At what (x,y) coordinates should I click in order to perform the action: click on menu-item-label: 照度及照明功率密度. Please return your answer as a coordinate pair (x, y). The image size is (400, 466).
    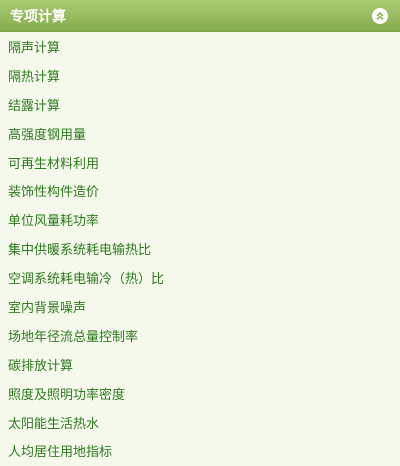
    Looking at the image, I should click on (67, 395).